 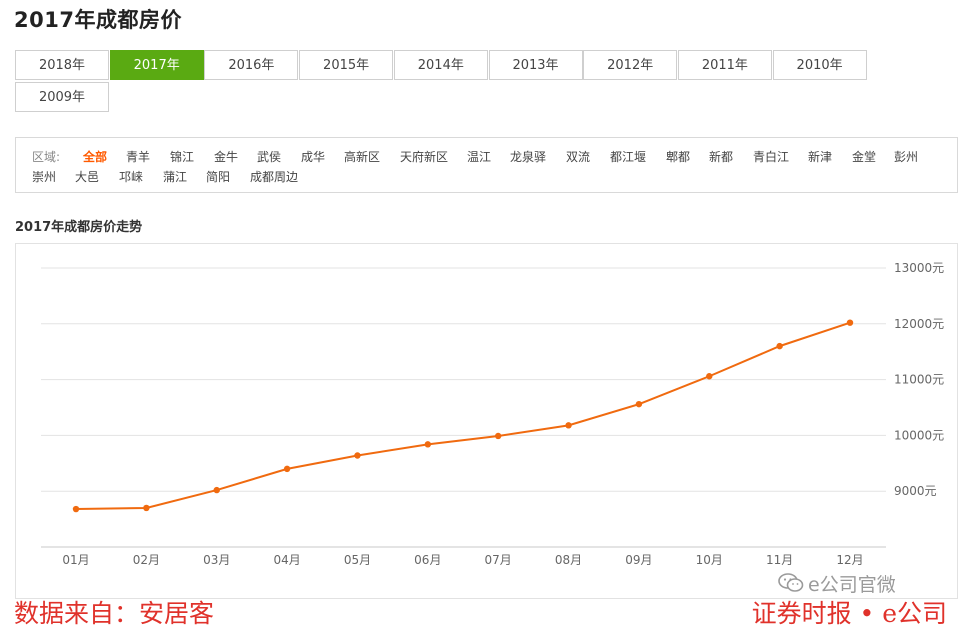 I want to click on year-tab: 2009年, so click(x=62, y=97).